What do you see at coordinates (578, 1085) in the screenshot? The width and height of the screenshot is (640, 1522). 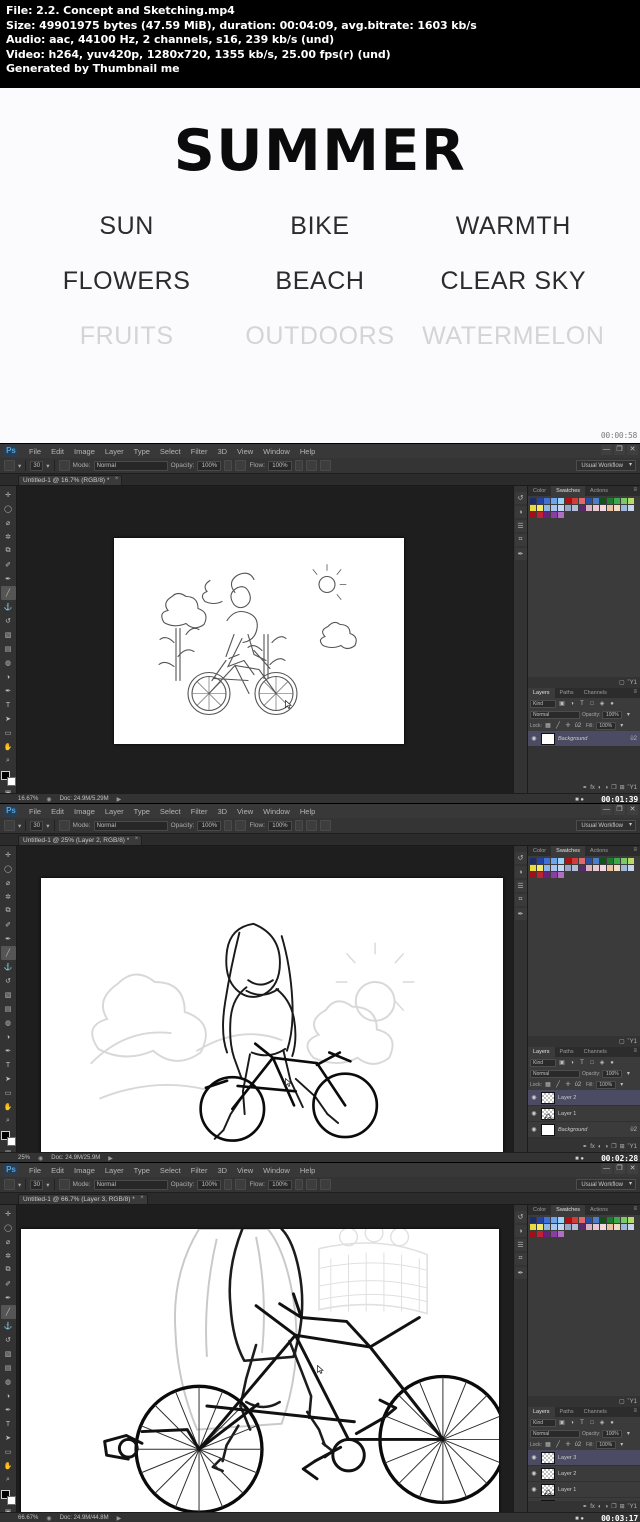 I see `lock-all-icon: ὑ2` at bounding box center [578, 1085].